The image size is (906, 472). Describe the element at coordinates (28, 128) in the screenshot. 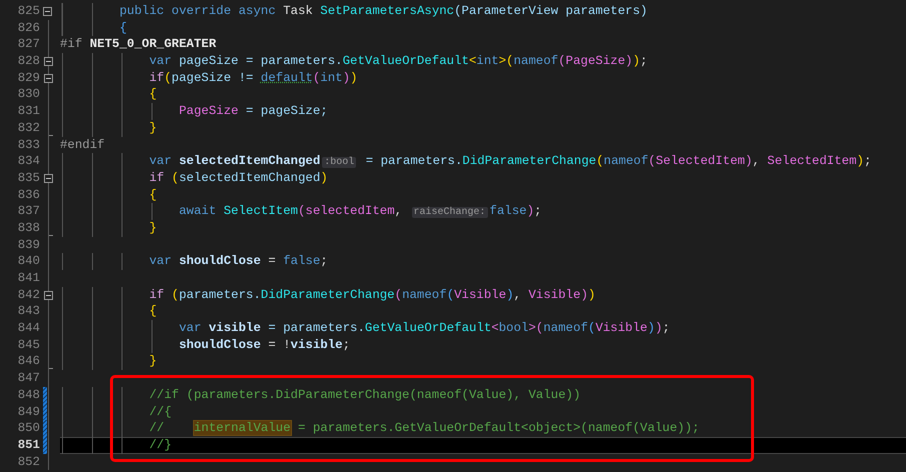

I see `line-number: 832` at that location.